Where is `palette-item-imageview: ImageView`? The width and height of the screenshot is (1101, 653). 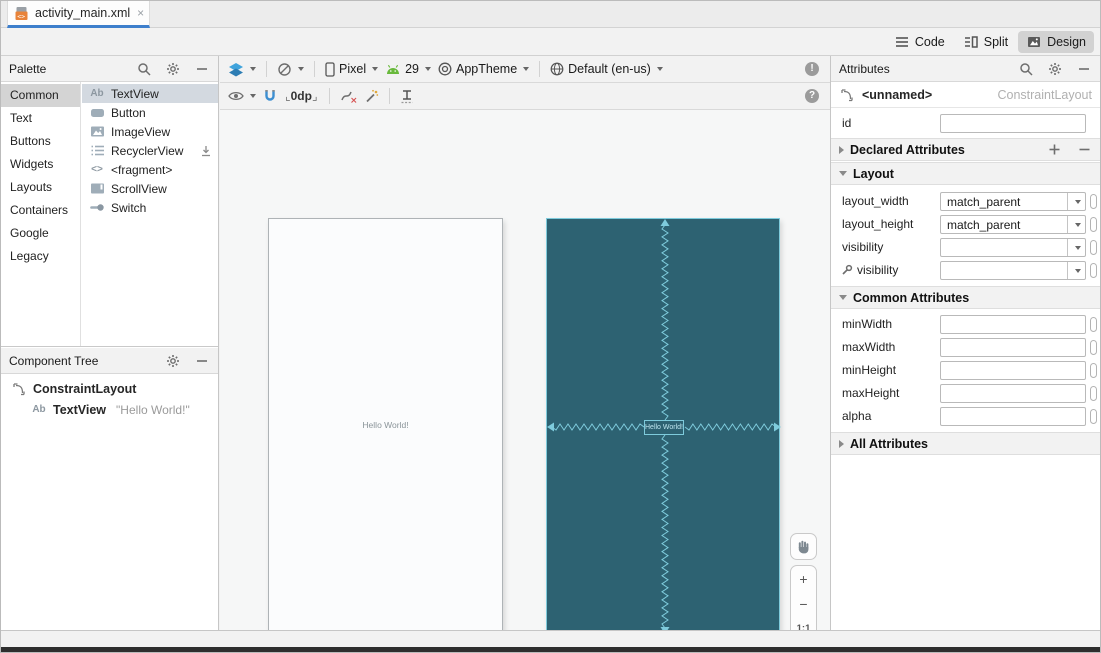 palette-item-imageview: ImageView is located at coordinates (150, 131).